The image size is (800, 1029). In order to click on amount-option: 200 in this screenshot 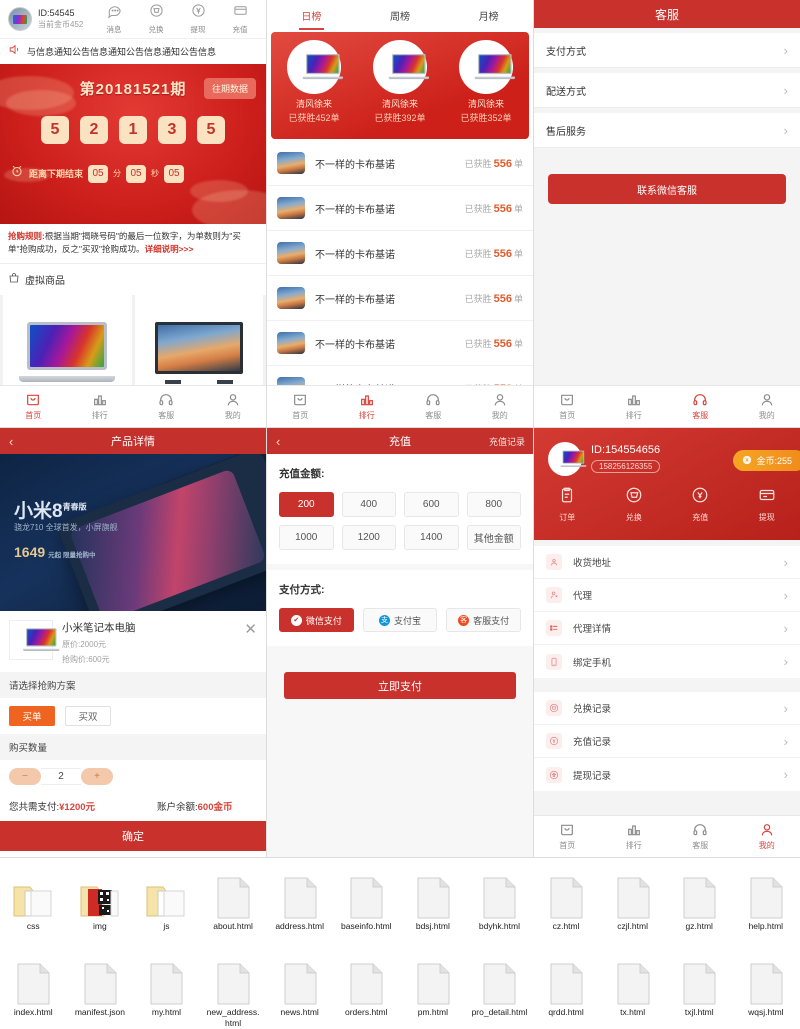, I will do `click(306, 504)`.